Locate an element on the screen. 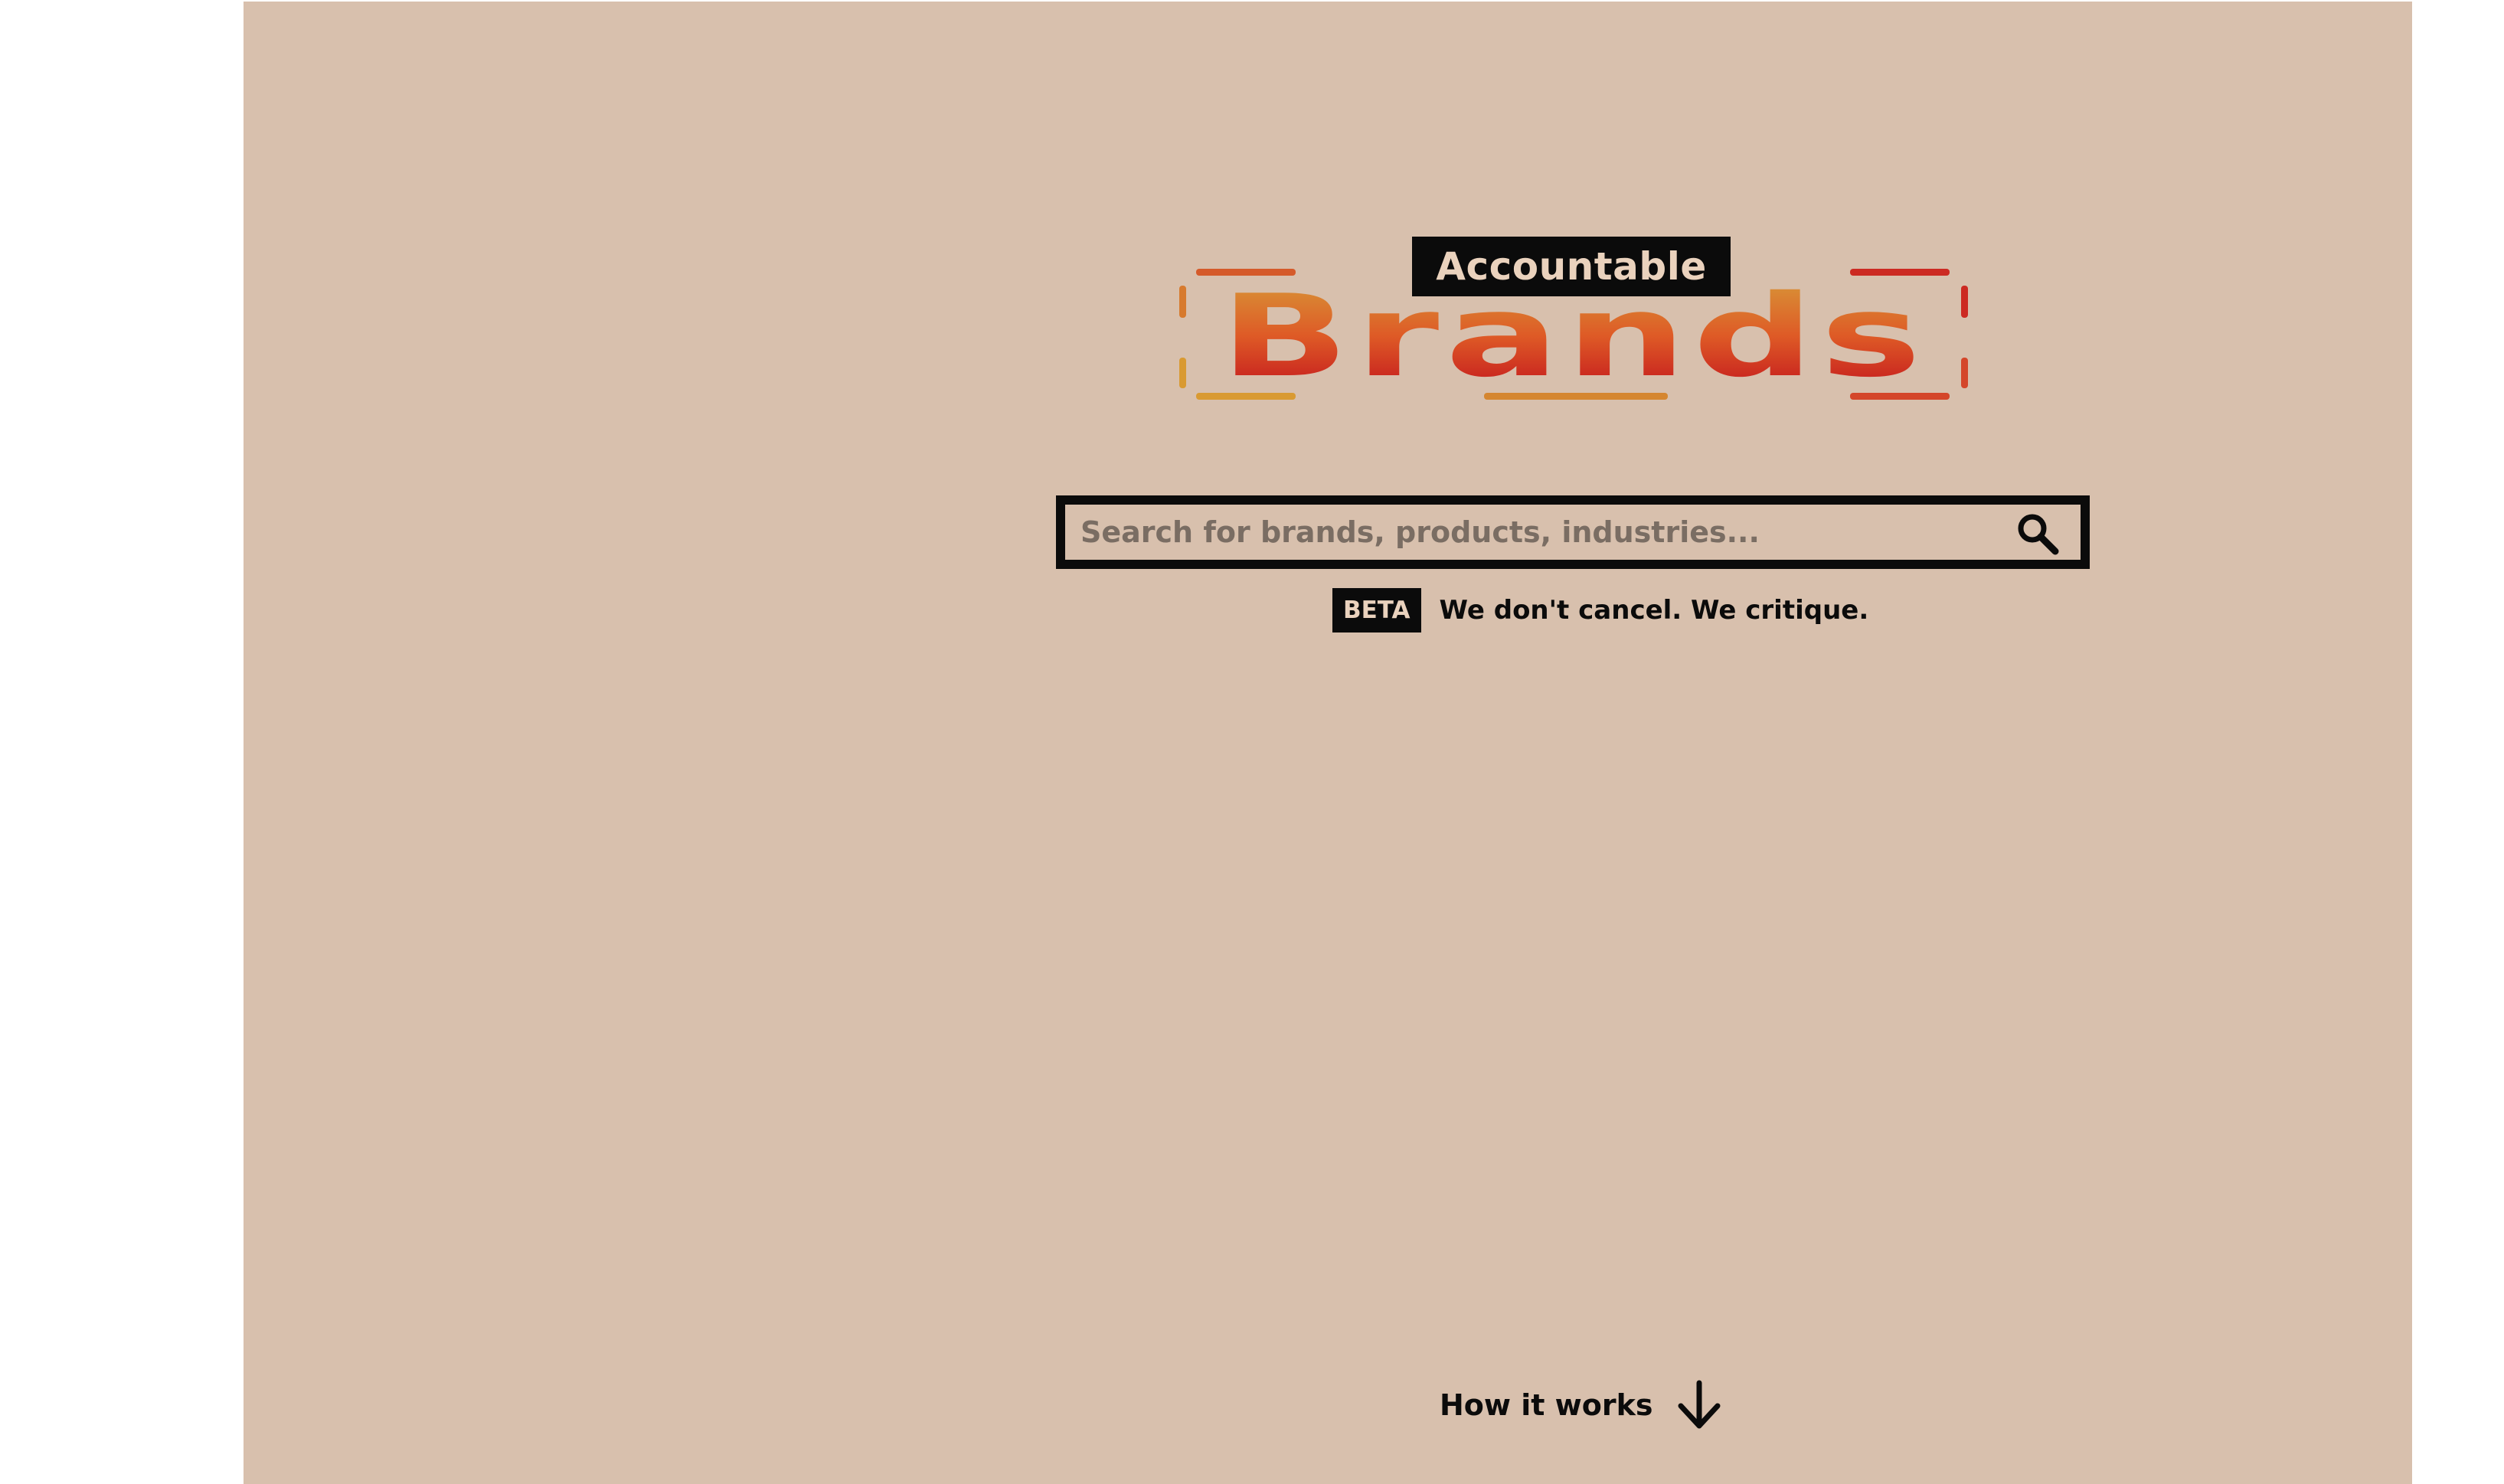 This screenshot has width=2504, height=1484. accountable-brands-logo: Brands Accountable is located at coordinates (1573, 320).